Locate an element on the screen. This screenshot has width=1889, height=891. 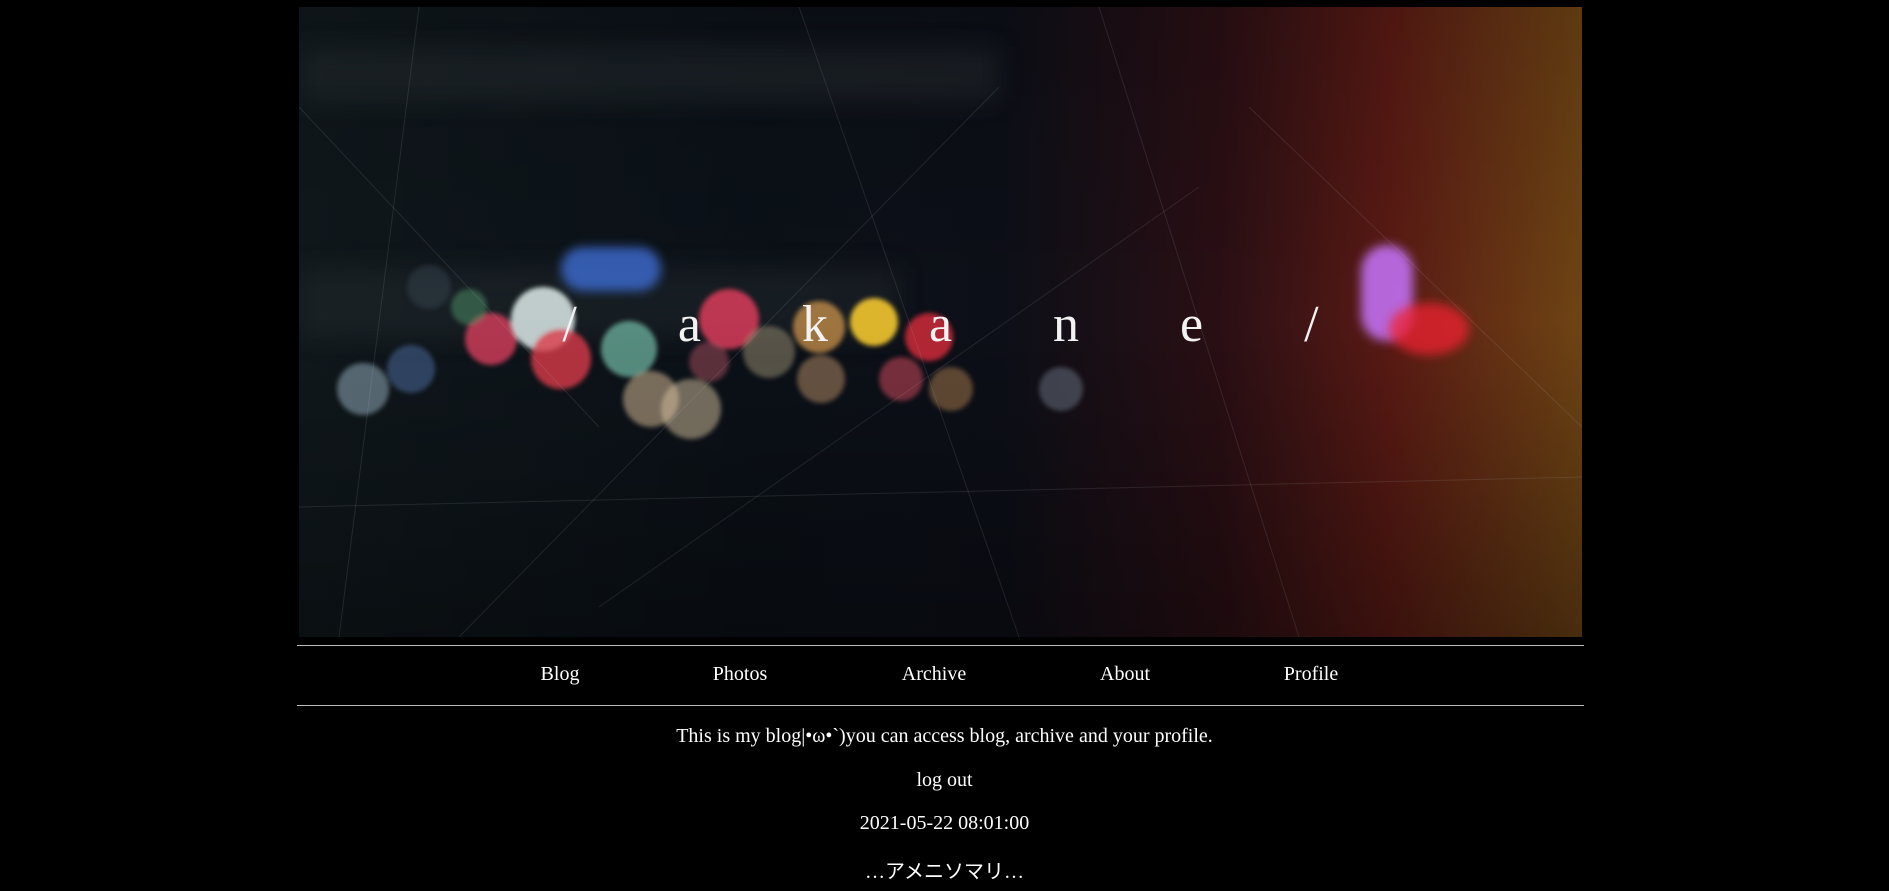
nav-item-profile: Profile is located at coordinates (1311, 674).